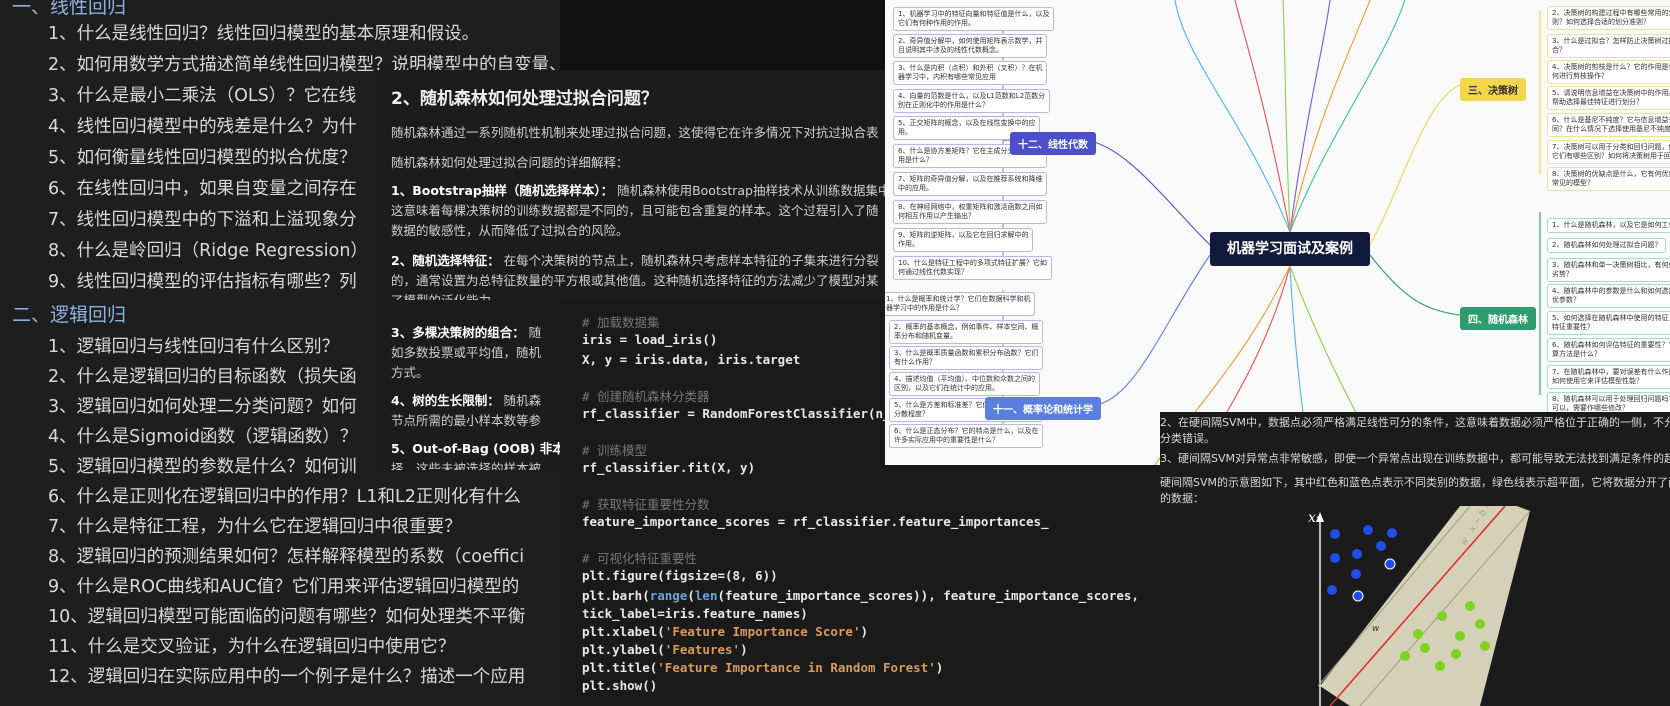 The image size is (1670, 706). I want to click on list-item: 3、逻辑回归如何处理二分类问题？如何, so click(202, 407).